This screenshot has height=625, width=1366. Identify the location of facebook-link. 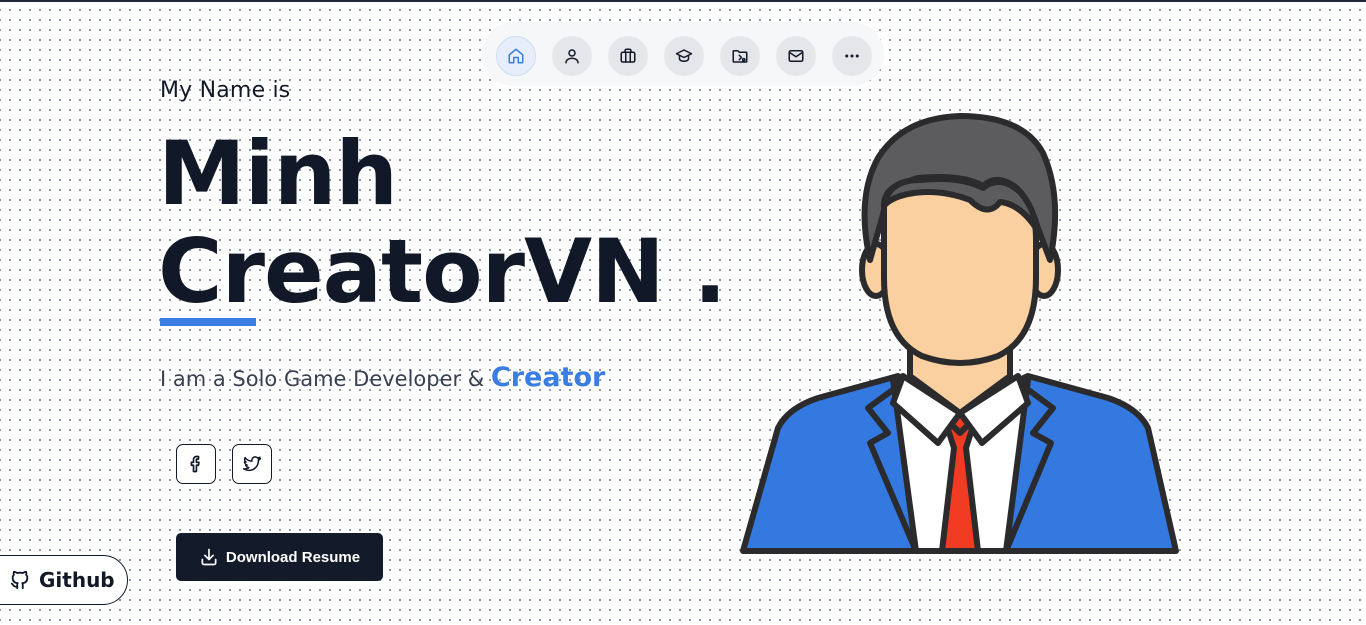
(196, 464).